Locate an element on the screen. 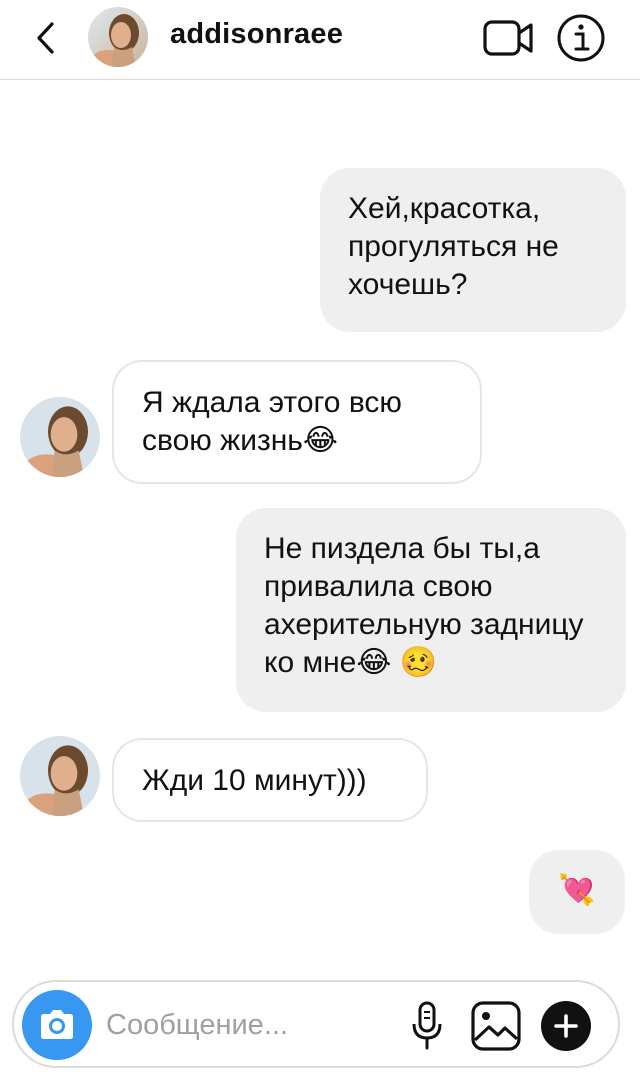 The image size is (640, 1088). message-text: Жди 10 минут))) is located at coordinates (254, 780).